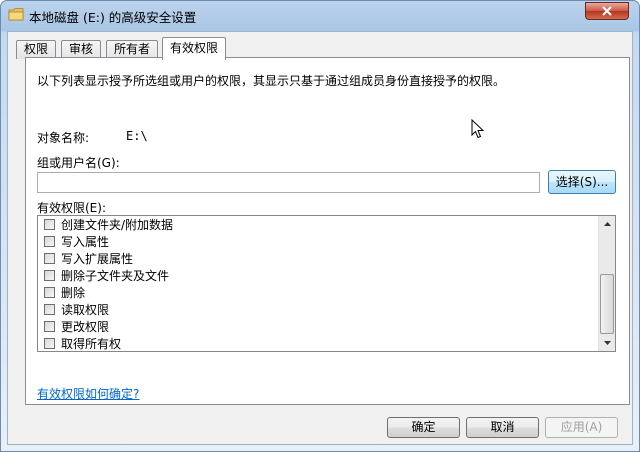 This screenshot has width=640, height=452. Describe the element at coordinates (91, 344) in the screenshot. I see `permission-label: 取得所有权` at that location.